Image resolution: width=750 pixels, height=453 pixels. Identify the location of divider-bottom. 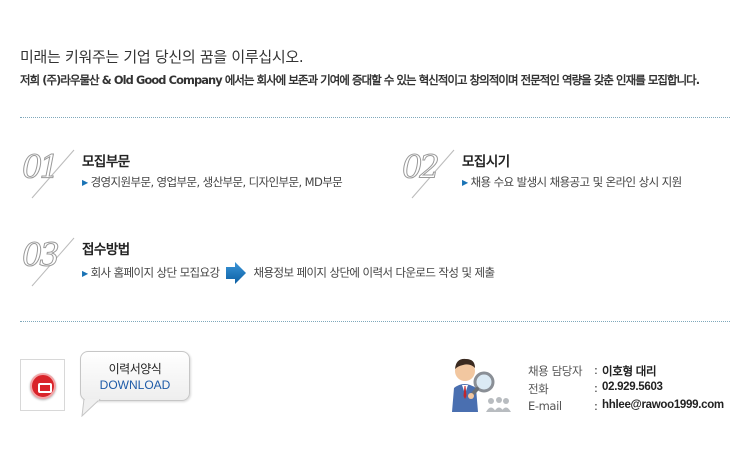
(375, 321).